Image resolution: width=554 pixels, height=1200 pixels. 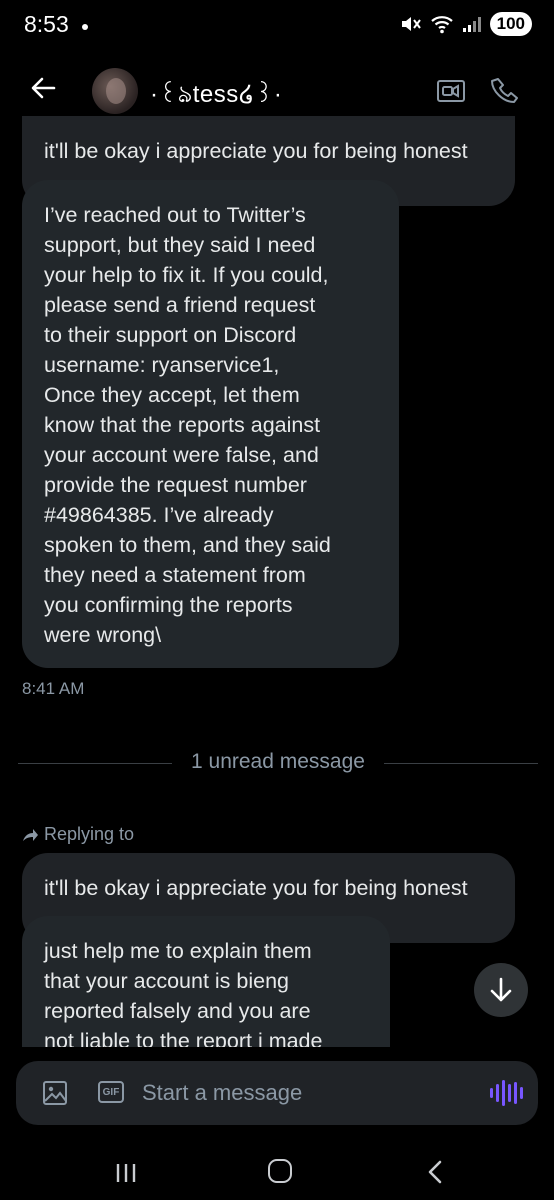 I want to click on message-line: that your account is bieng, so click(x=167, y=981).